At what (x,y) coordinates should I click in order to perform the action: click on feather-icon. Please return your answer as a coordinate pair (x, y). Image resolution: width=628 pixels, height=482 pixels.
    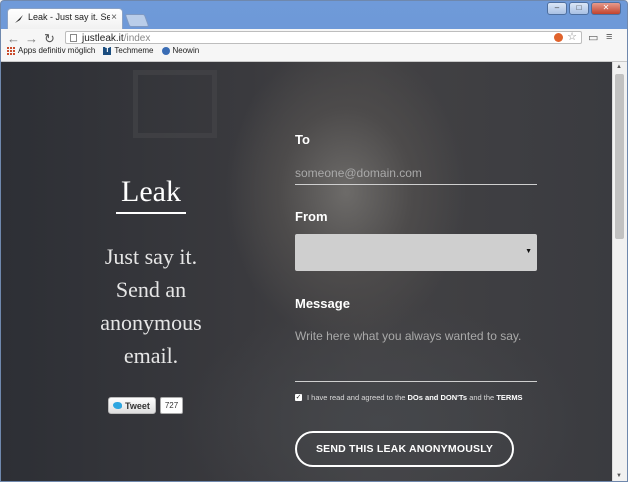
    Looking at the image, I should click on (19, 19).